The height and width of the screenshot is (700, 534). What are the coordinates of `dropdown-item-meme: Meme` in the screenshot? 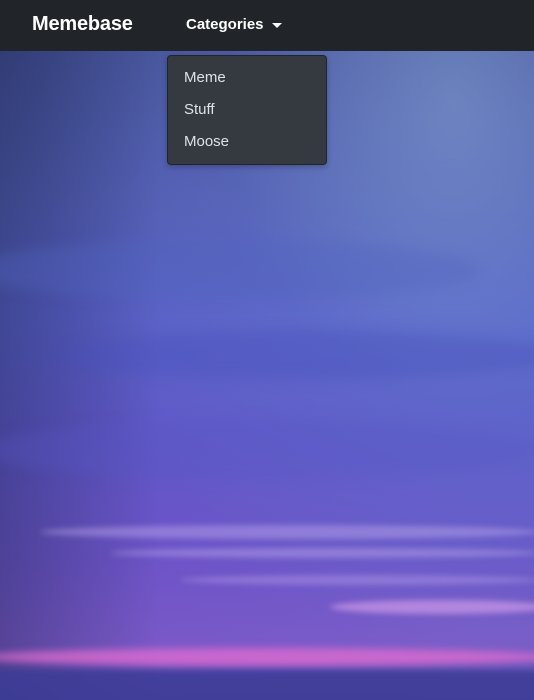 It's located at (247, 78).